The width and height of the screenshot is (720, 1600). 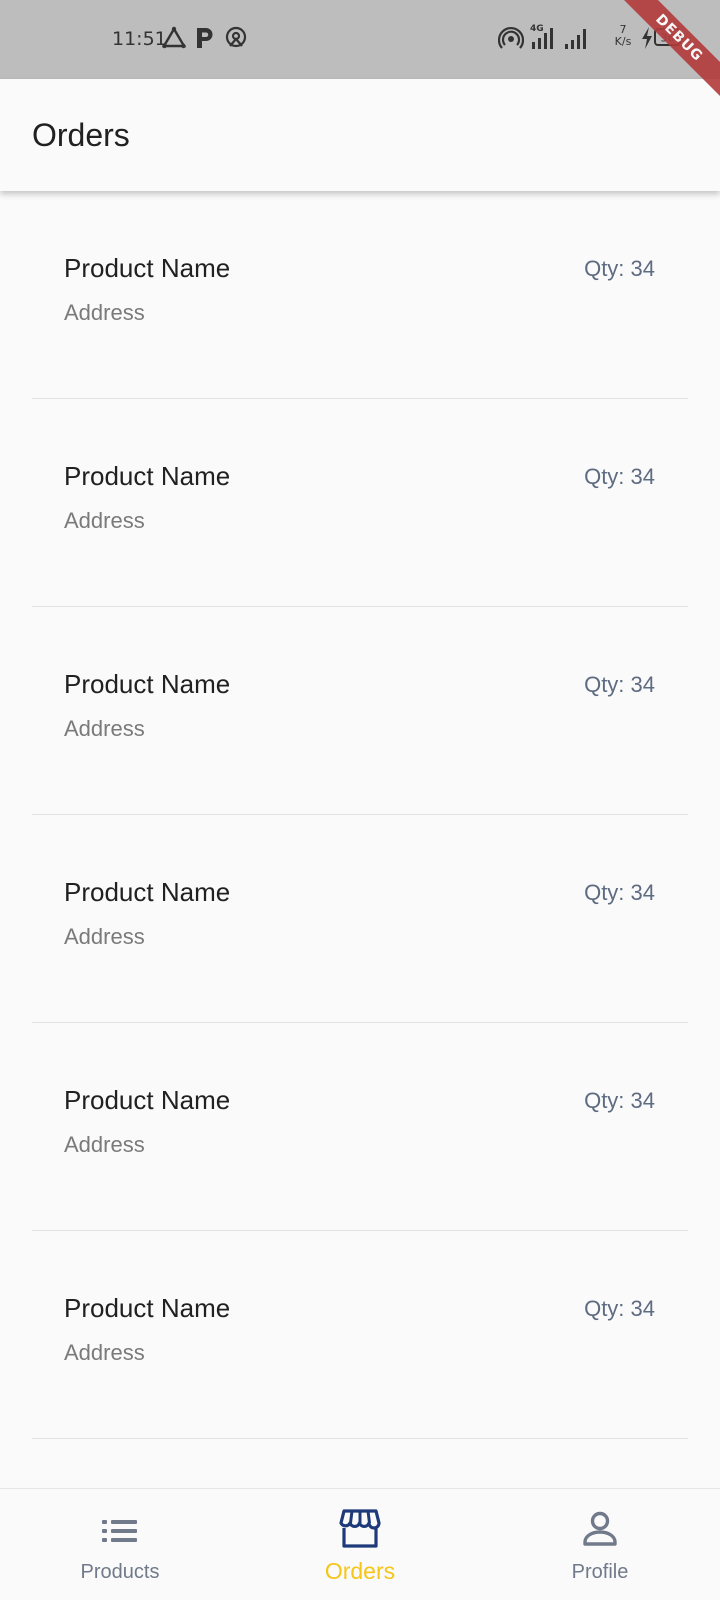 What do you see at coordinates (623, 41) in the screenshot?
I see `speed-unit: K/s` at bounding box center [623, 41].